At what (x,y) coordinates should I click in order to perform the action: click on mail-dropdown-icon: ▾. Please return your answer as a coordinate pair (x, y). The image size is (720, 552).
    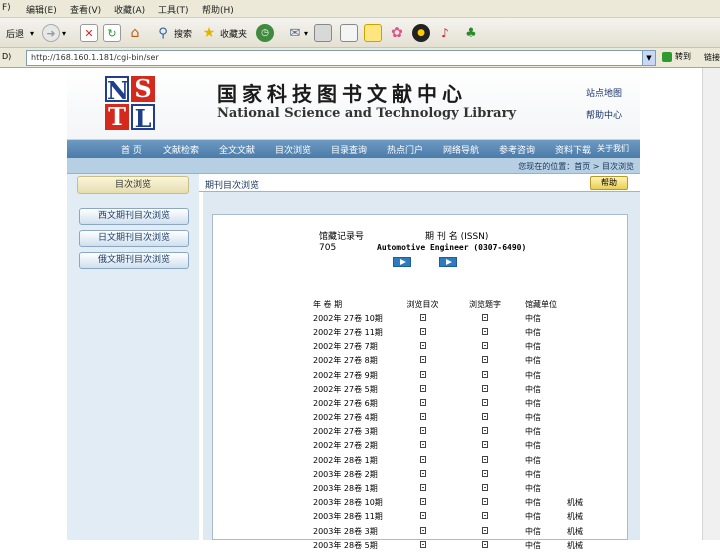
    Looking at the image, I should click on (306, 33).